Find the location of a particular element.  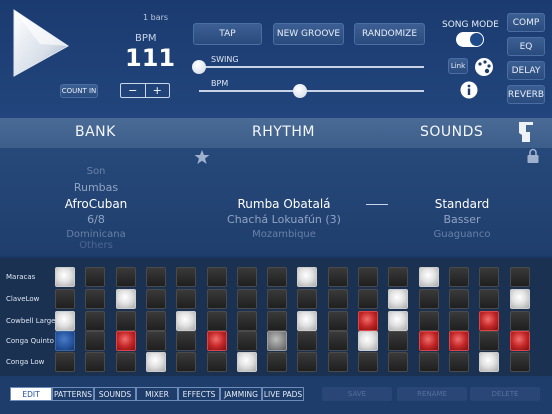

sounds-item: Basser is located at coordinates (461, 219).